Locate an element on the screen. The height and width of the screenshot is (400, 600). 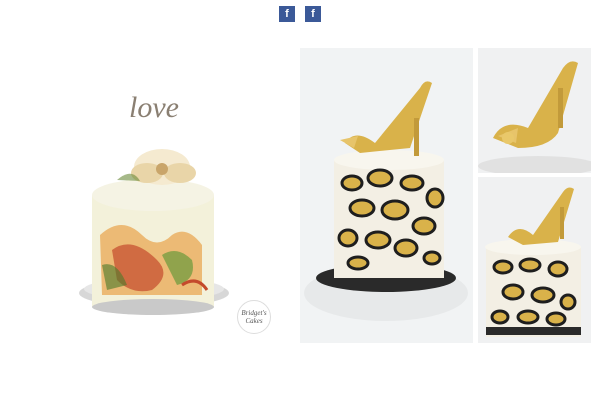
gallery-photo-shoe-closeup is located at coordinates (534, 110).